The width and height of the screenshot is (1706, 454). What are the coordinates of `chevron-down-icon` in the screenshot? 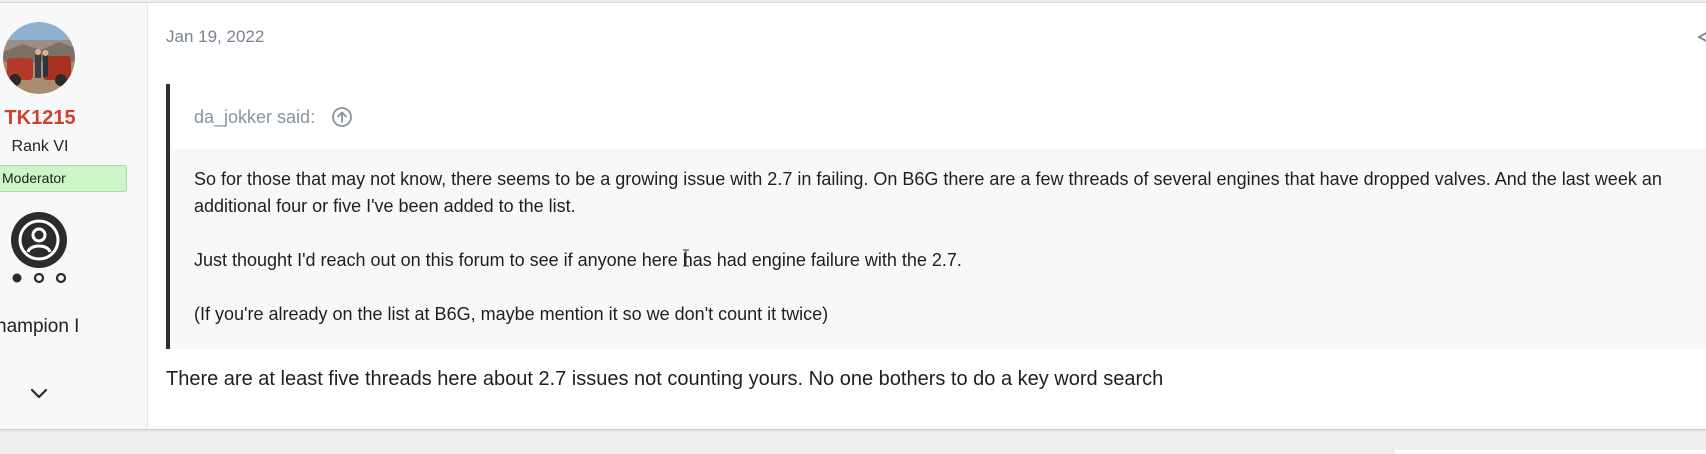 It's located at (39, 394).